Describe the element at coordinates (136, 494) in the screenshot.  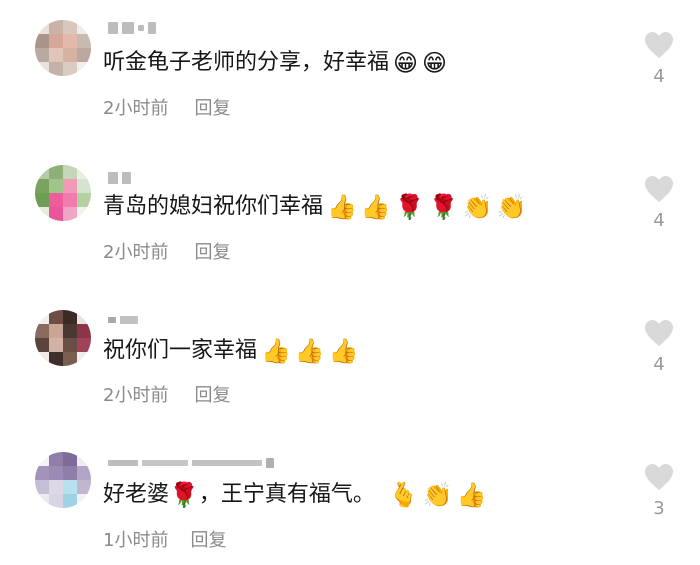
I see `comment-text-before: 好老婆` at that location.